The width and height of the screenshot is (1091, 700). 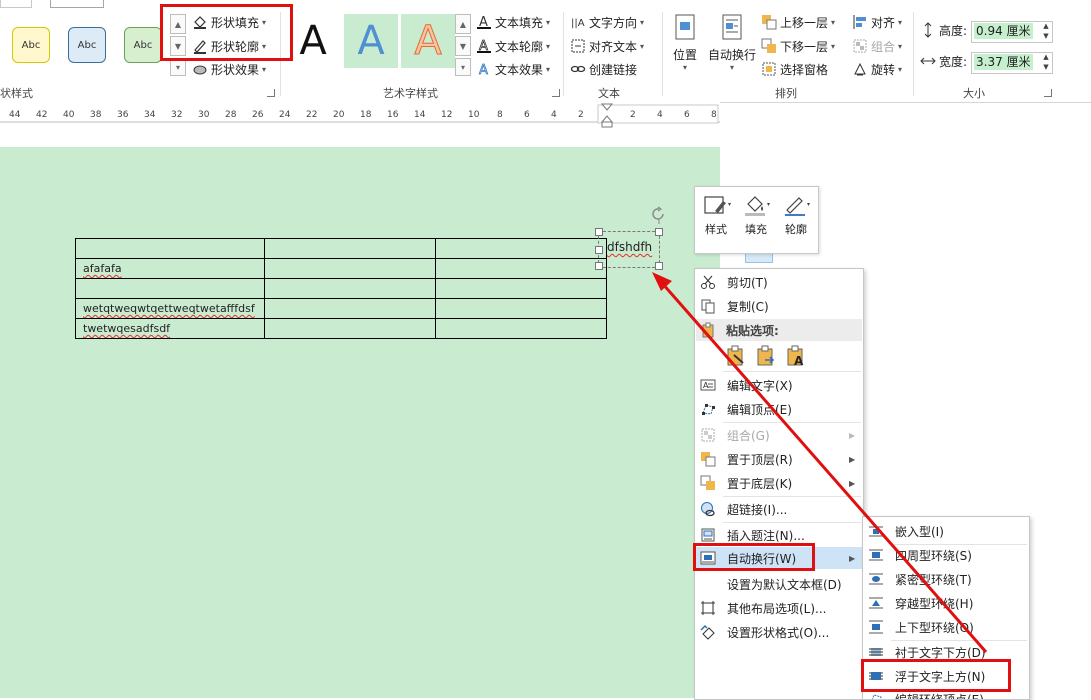 What do you see at coordinates (946, 579) in the screenshot?
I see `submenu-item-tight: 紧密型环绕(T)` at bounding box center [946, 579].